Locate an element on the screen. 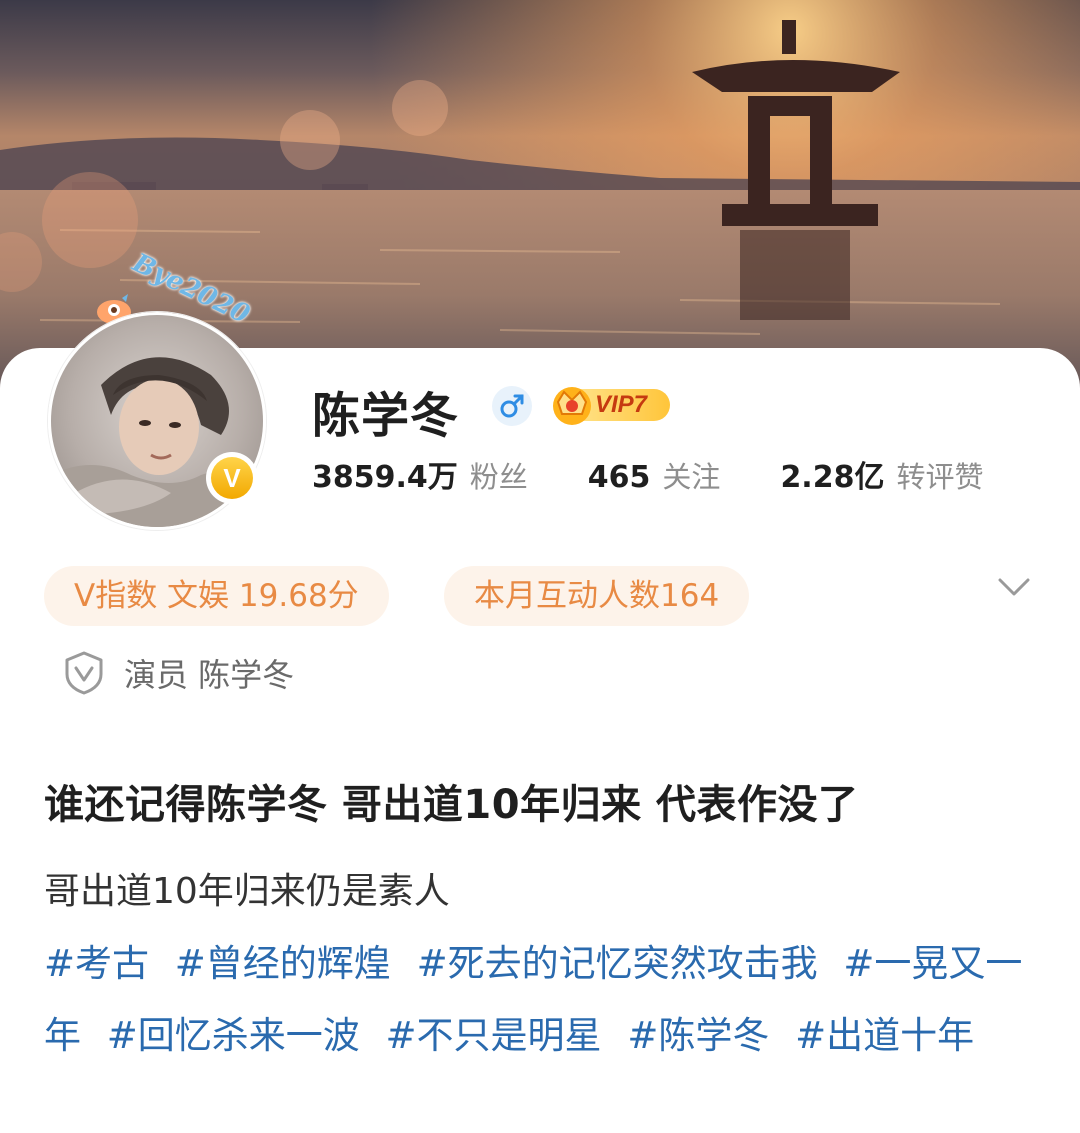 The height and width of the screenshot is (1133, 1080). stat-value: 2.28亿 is located at coordinates (832, 477).